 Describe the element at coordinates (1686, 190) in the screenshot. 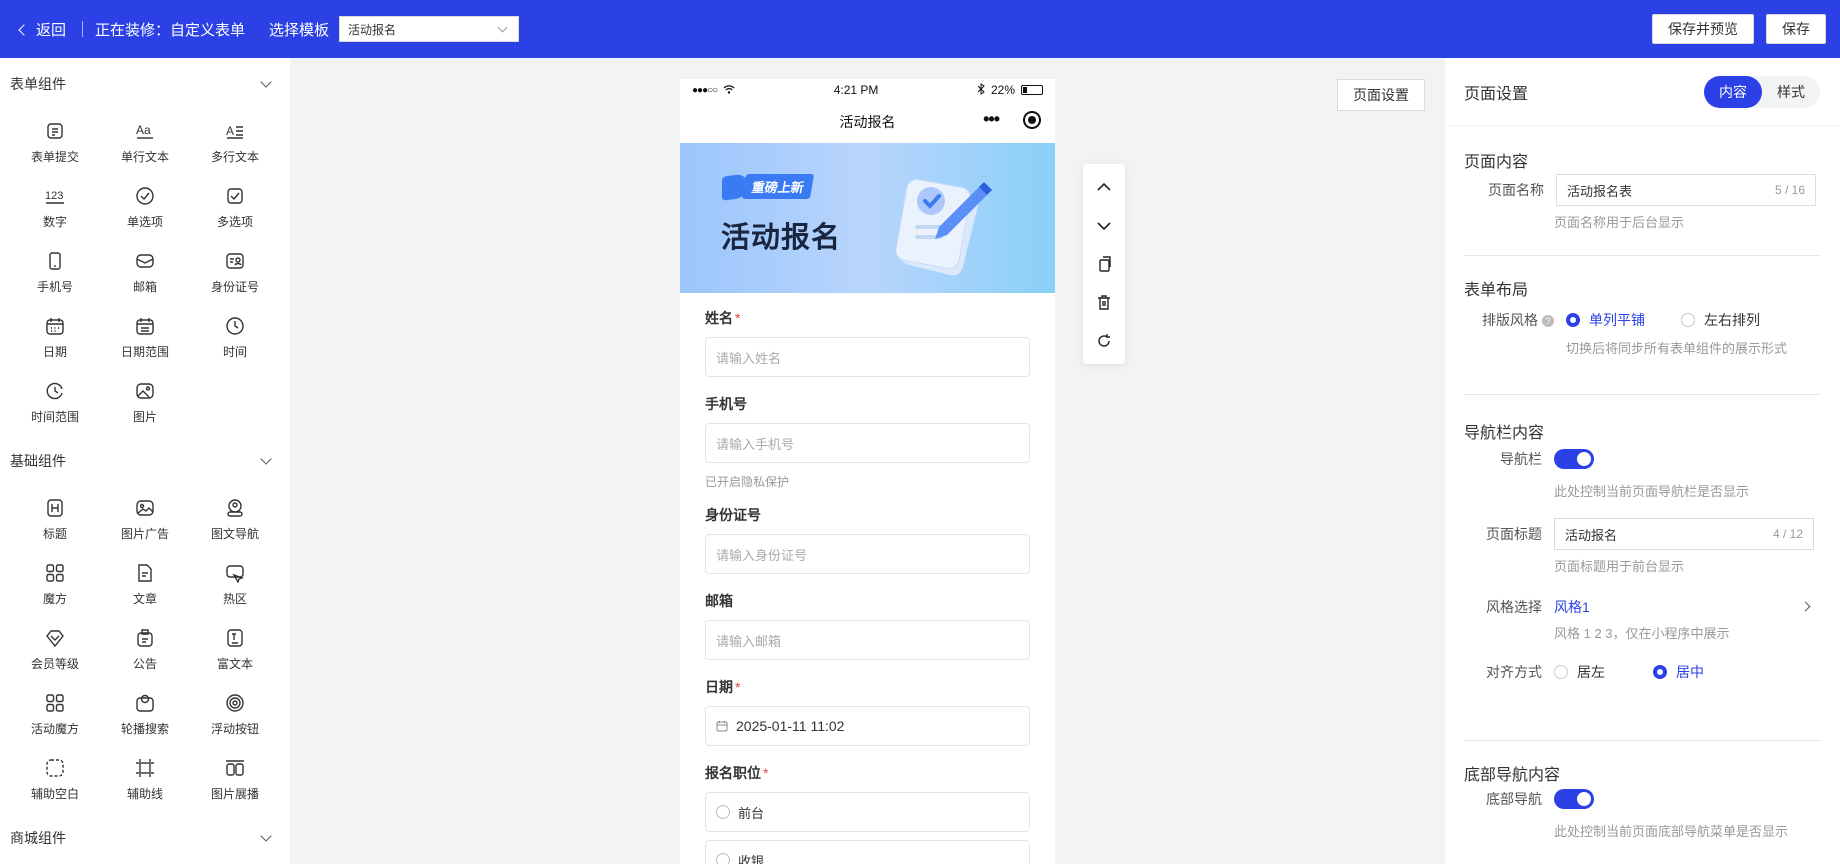

I see `page-name-input: 活动报名表 5 / 16` at that location.